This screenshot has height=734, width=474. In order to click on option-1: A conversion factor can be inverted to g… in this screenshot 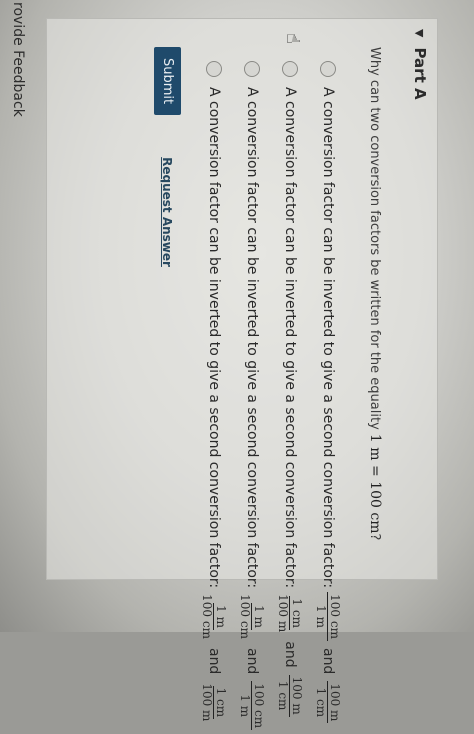, I will do `click(328, 390)`.